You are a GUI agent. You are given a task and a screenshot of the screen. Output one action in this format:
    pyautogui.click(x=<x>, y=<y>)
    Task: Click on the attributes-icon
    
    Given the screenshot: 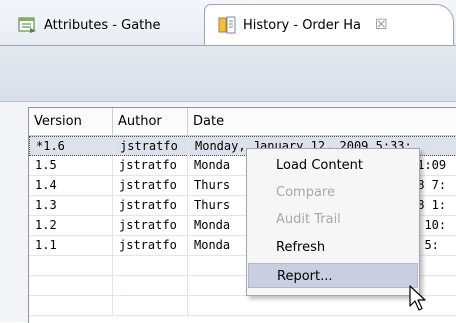 What is the action you would take?
    pyautogui.click(x=27, y=25)
    